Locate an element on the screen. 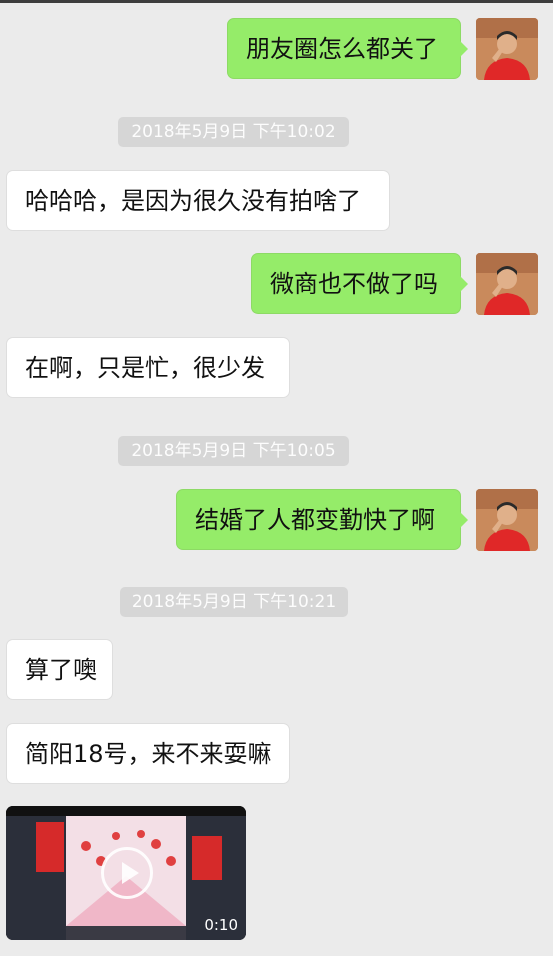  message-text: 简阳18号，来不来耍嘛 is located at coordinates (148, 754).